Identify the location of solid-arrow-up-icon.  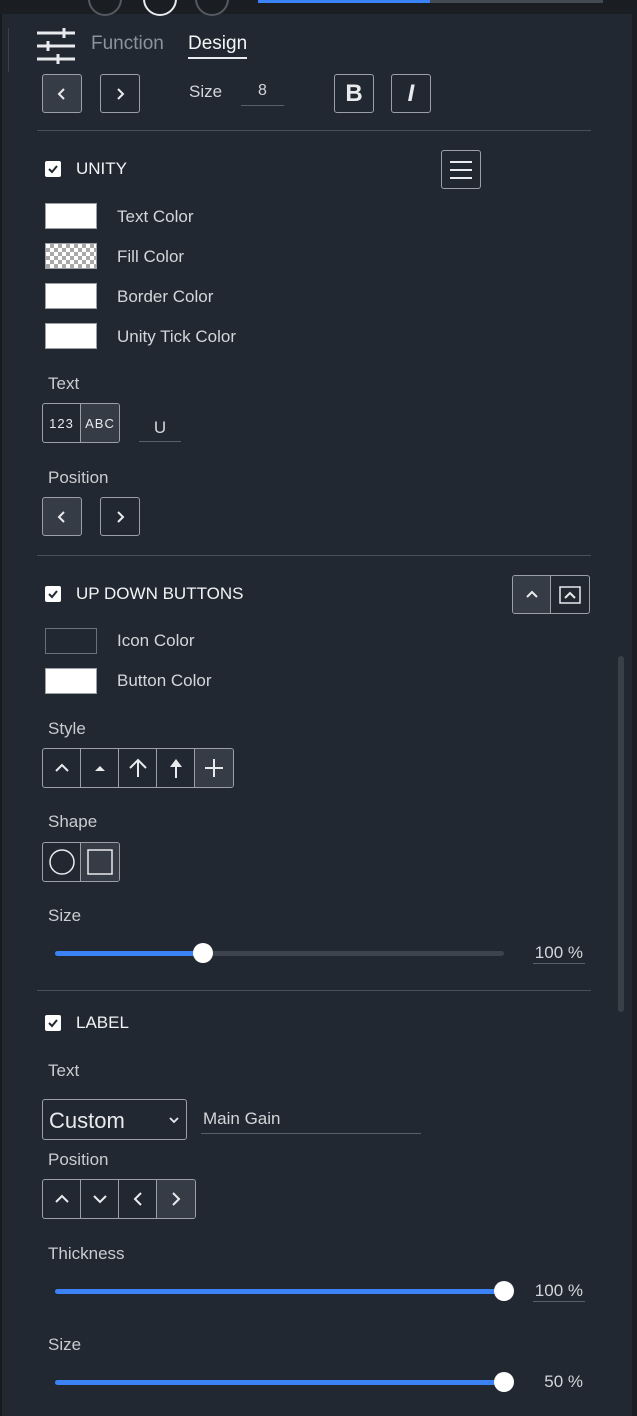
(175, 768).